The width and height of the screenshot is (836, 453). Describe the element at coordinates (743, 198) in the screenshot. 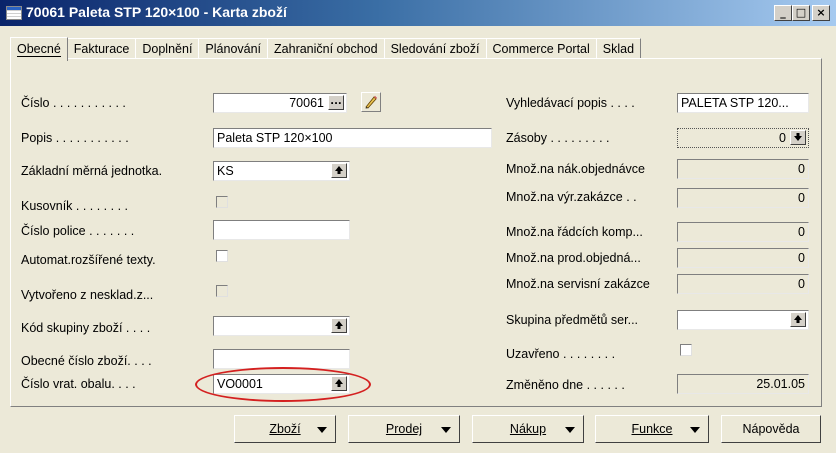

I see `mnoz-vyr-field: 0` at that location.